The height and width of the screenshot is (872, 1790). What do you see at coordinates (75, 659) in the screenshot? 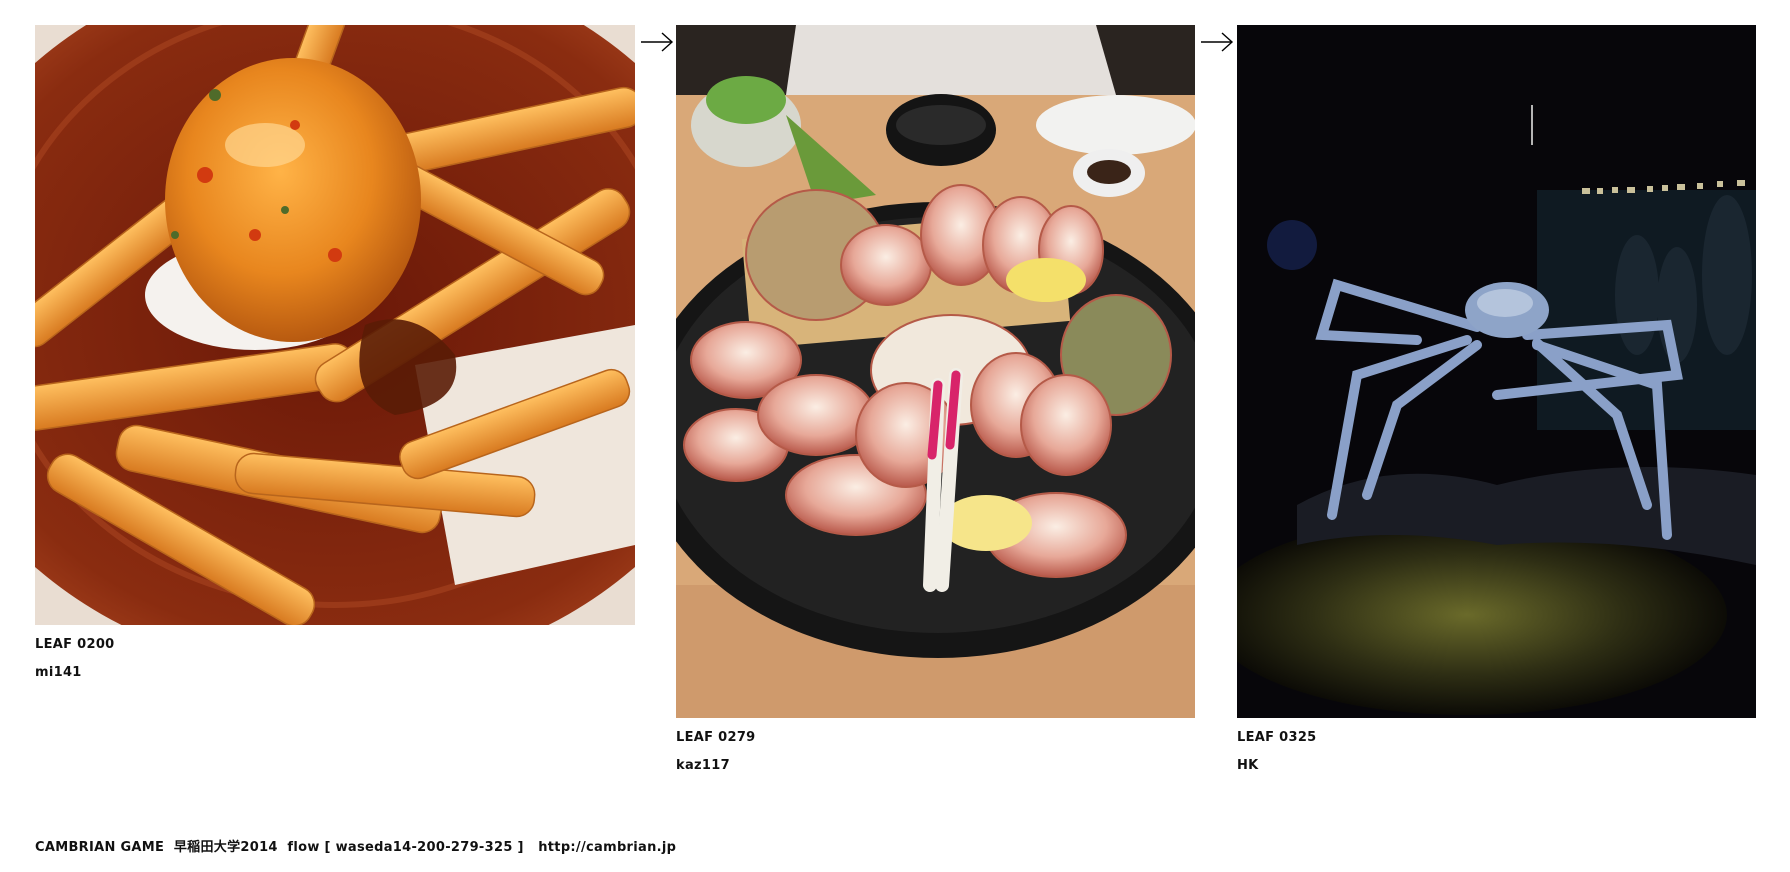
I see `leaf-0200-caption: LEAF 0200 mi141` at bounding box center [75, 659].